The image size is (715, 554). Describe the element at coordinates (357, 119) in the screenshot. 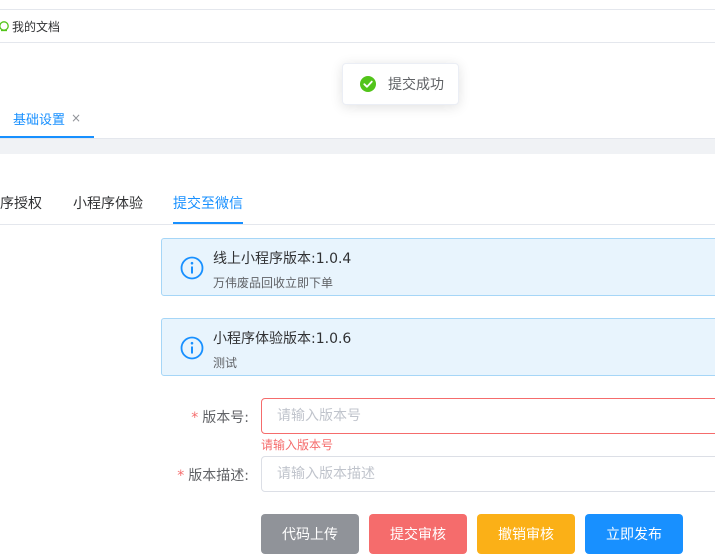

I see `page-tabs-bar: 基础设置 ×` at that location.